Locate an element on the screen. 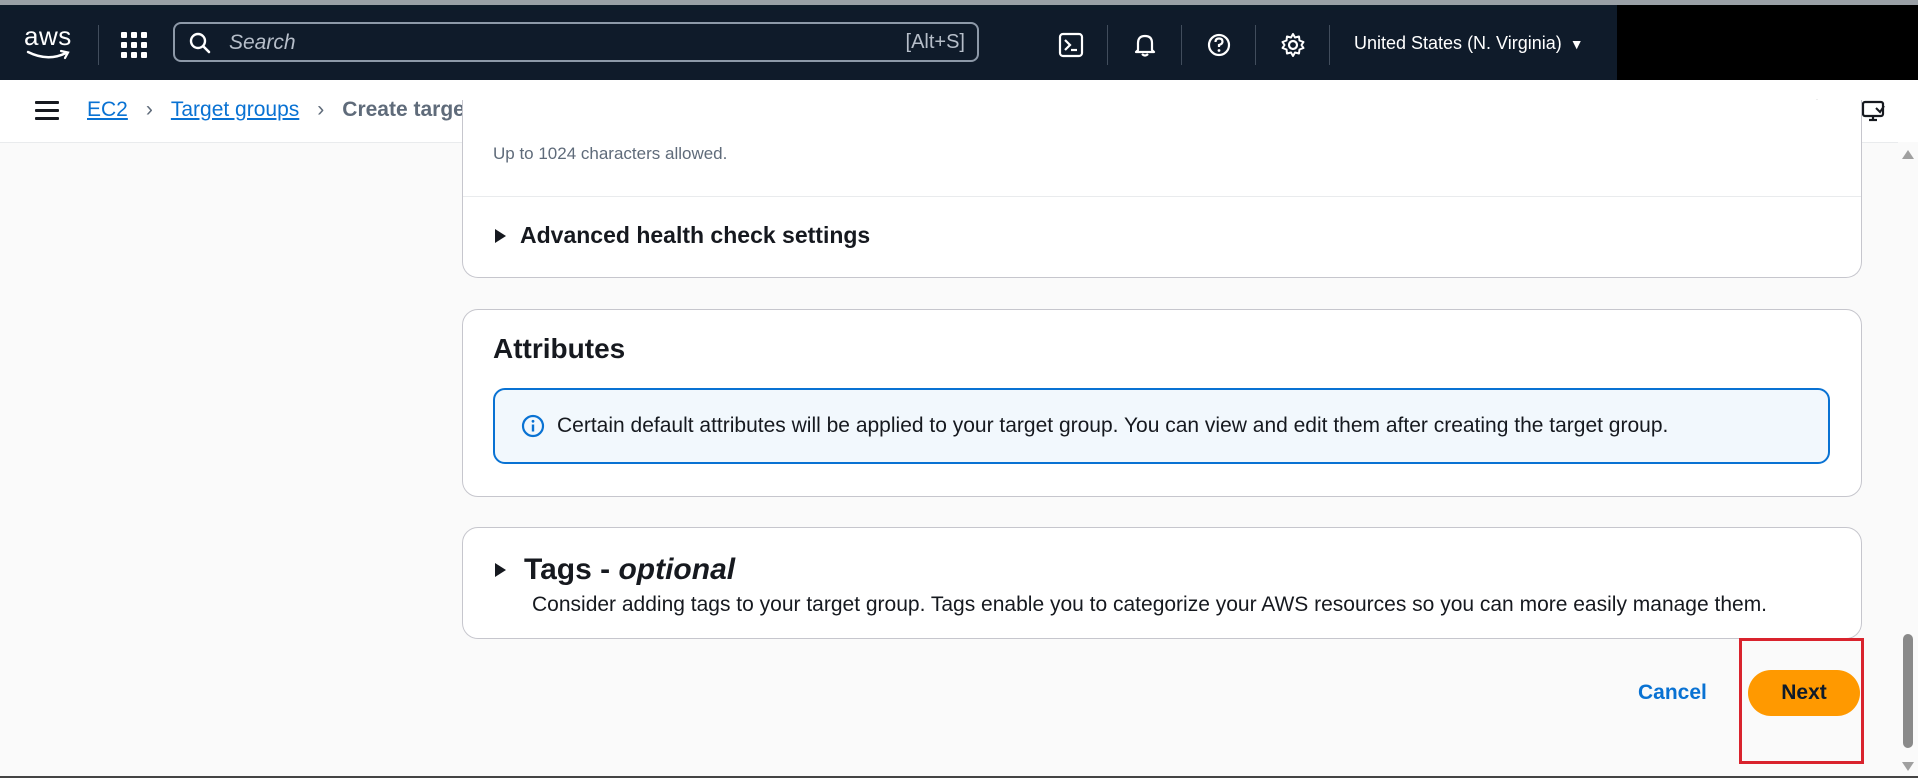 This screenshot has height=778, width=1918. attributes-title: Attributes is located at coordinates (559, 348).